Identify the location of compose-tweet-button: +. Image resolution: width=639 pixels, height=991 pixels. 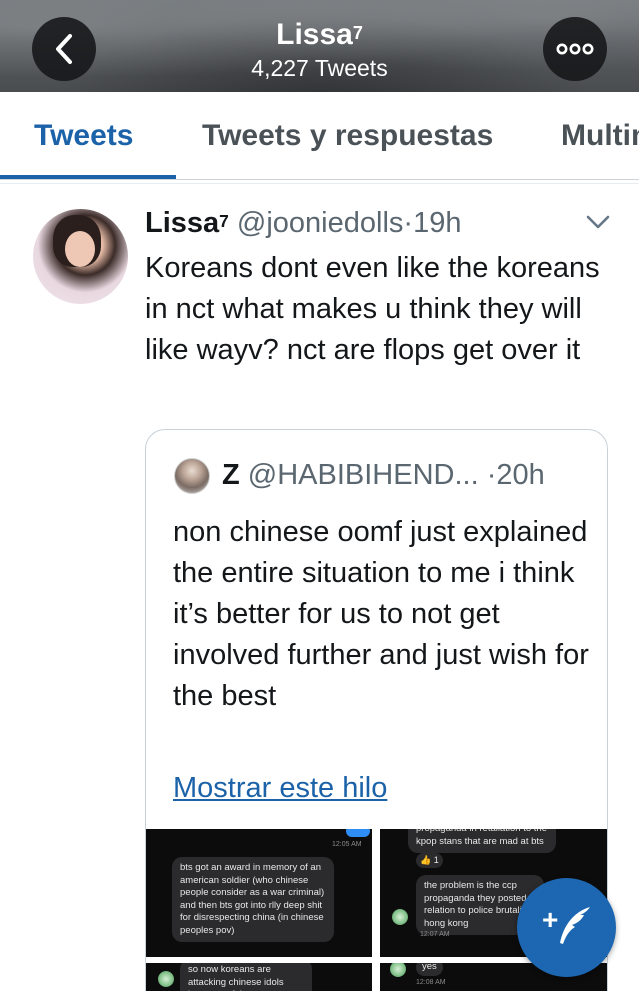
(566, 927).